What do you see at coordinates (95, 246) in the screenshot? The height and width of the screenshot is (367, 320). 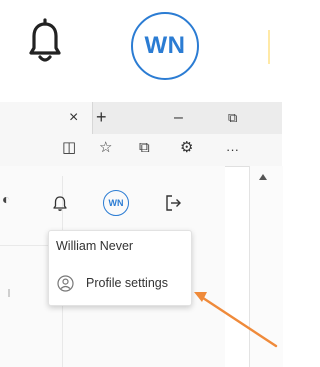 I see `user-name: William Never` at bounding box center [95, 246].